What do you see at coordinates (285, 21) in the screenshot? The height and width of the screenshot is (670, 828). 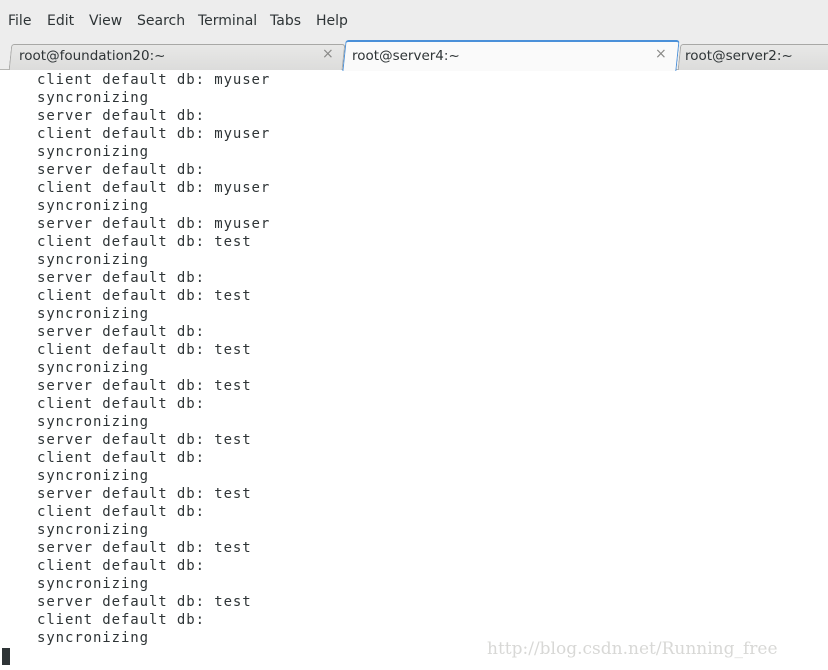 I see `menu-tabs: Tabs` at bounding box center [285, 21].